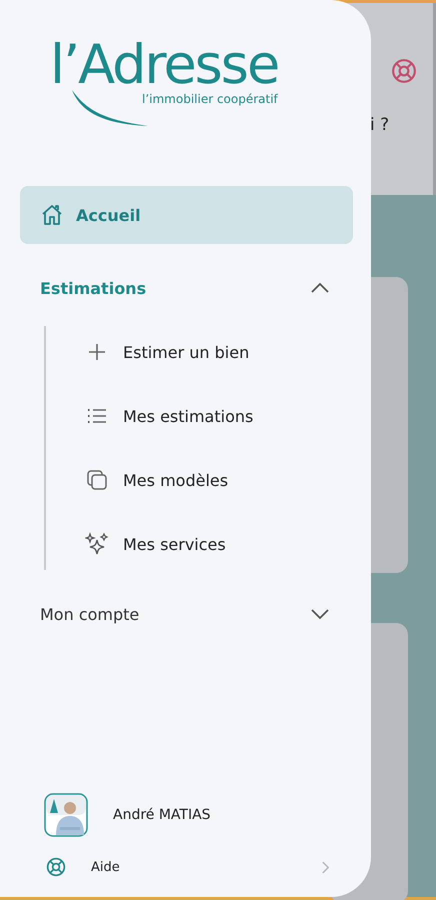 This screenshot has width=436, height=900. I want to click on section-header: Estimations, so click(186, 288).